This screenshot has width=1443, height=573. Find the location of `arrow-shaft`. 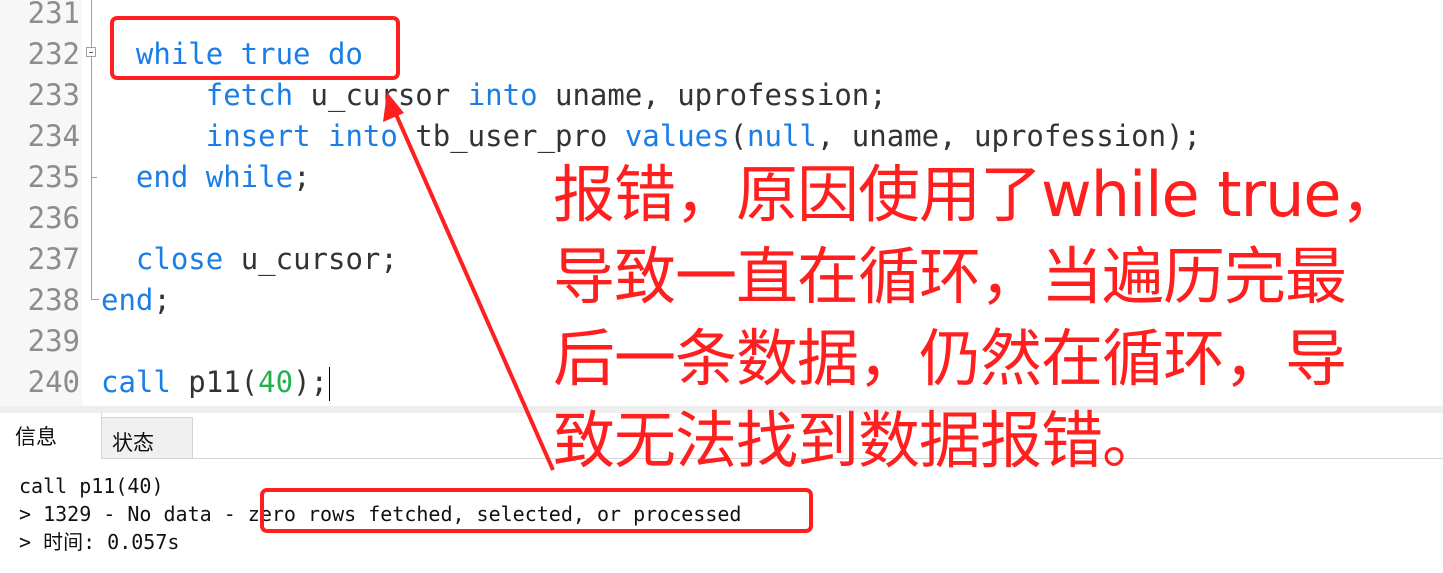

arrow-shaft is located at coordinates (474, 291).